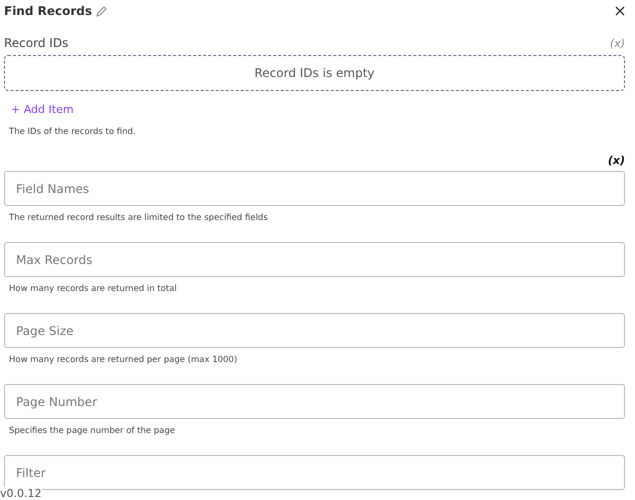  Describe the element at coordinates (314, 330) in the screenshot. I see `input-field: Page Size` at that location.